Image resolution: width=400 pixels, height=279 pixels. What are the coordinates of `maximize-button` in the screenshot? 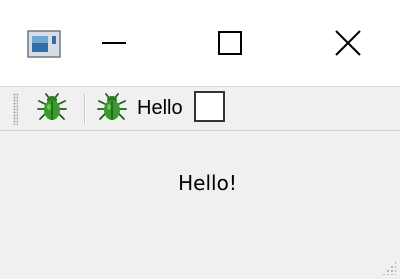 It's located at (230, 43).